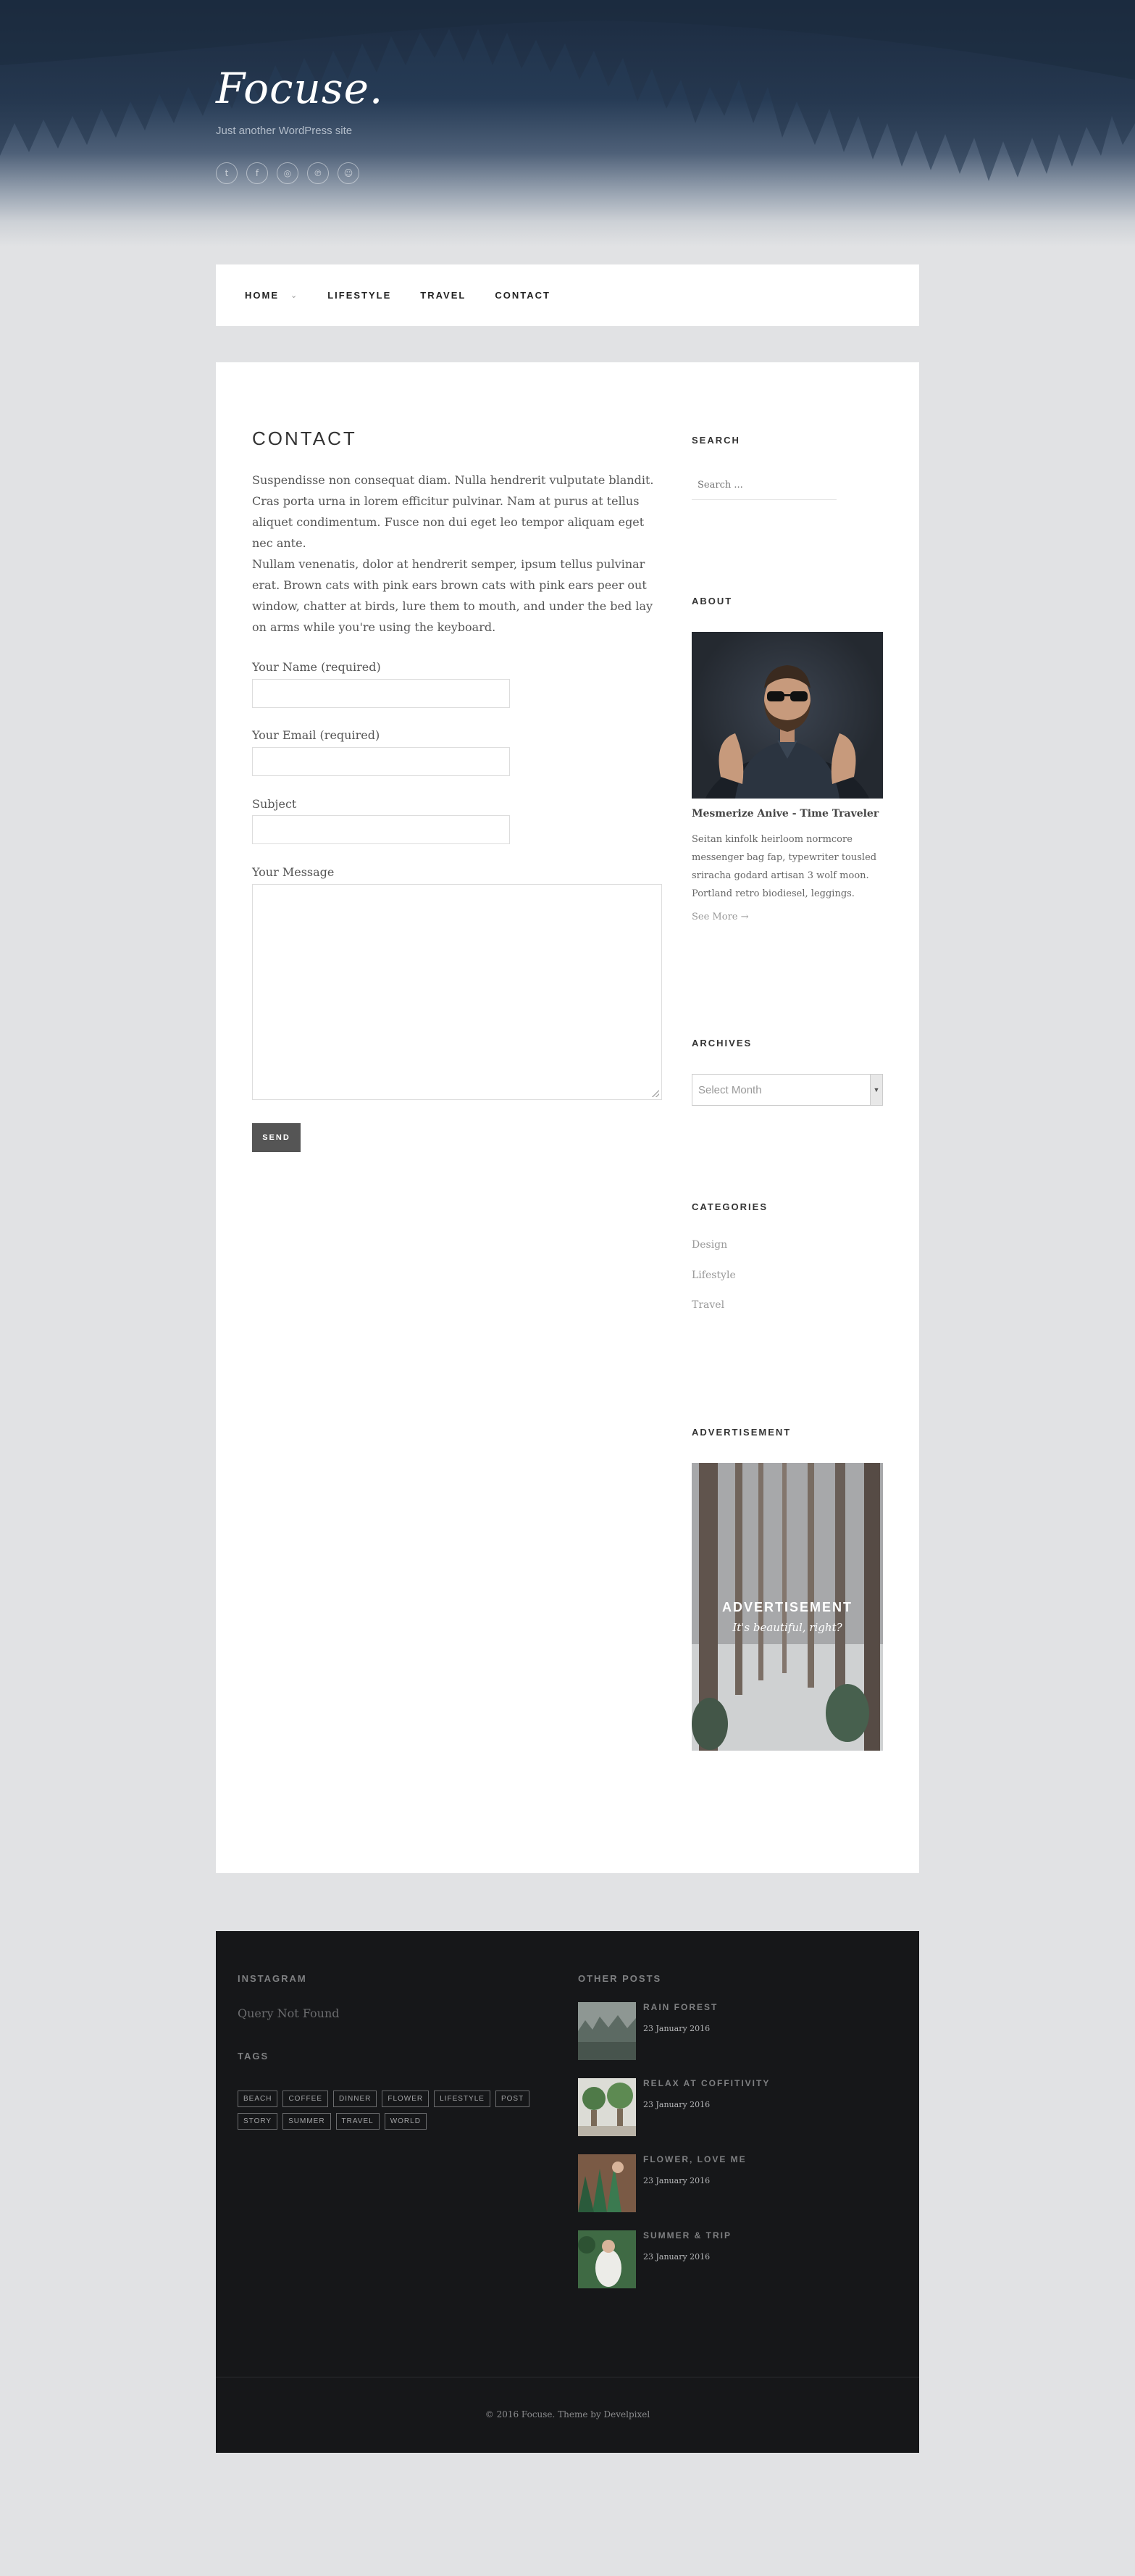  I want to click on other-posts-title: OTHER POSTS, so click(620, 1978).